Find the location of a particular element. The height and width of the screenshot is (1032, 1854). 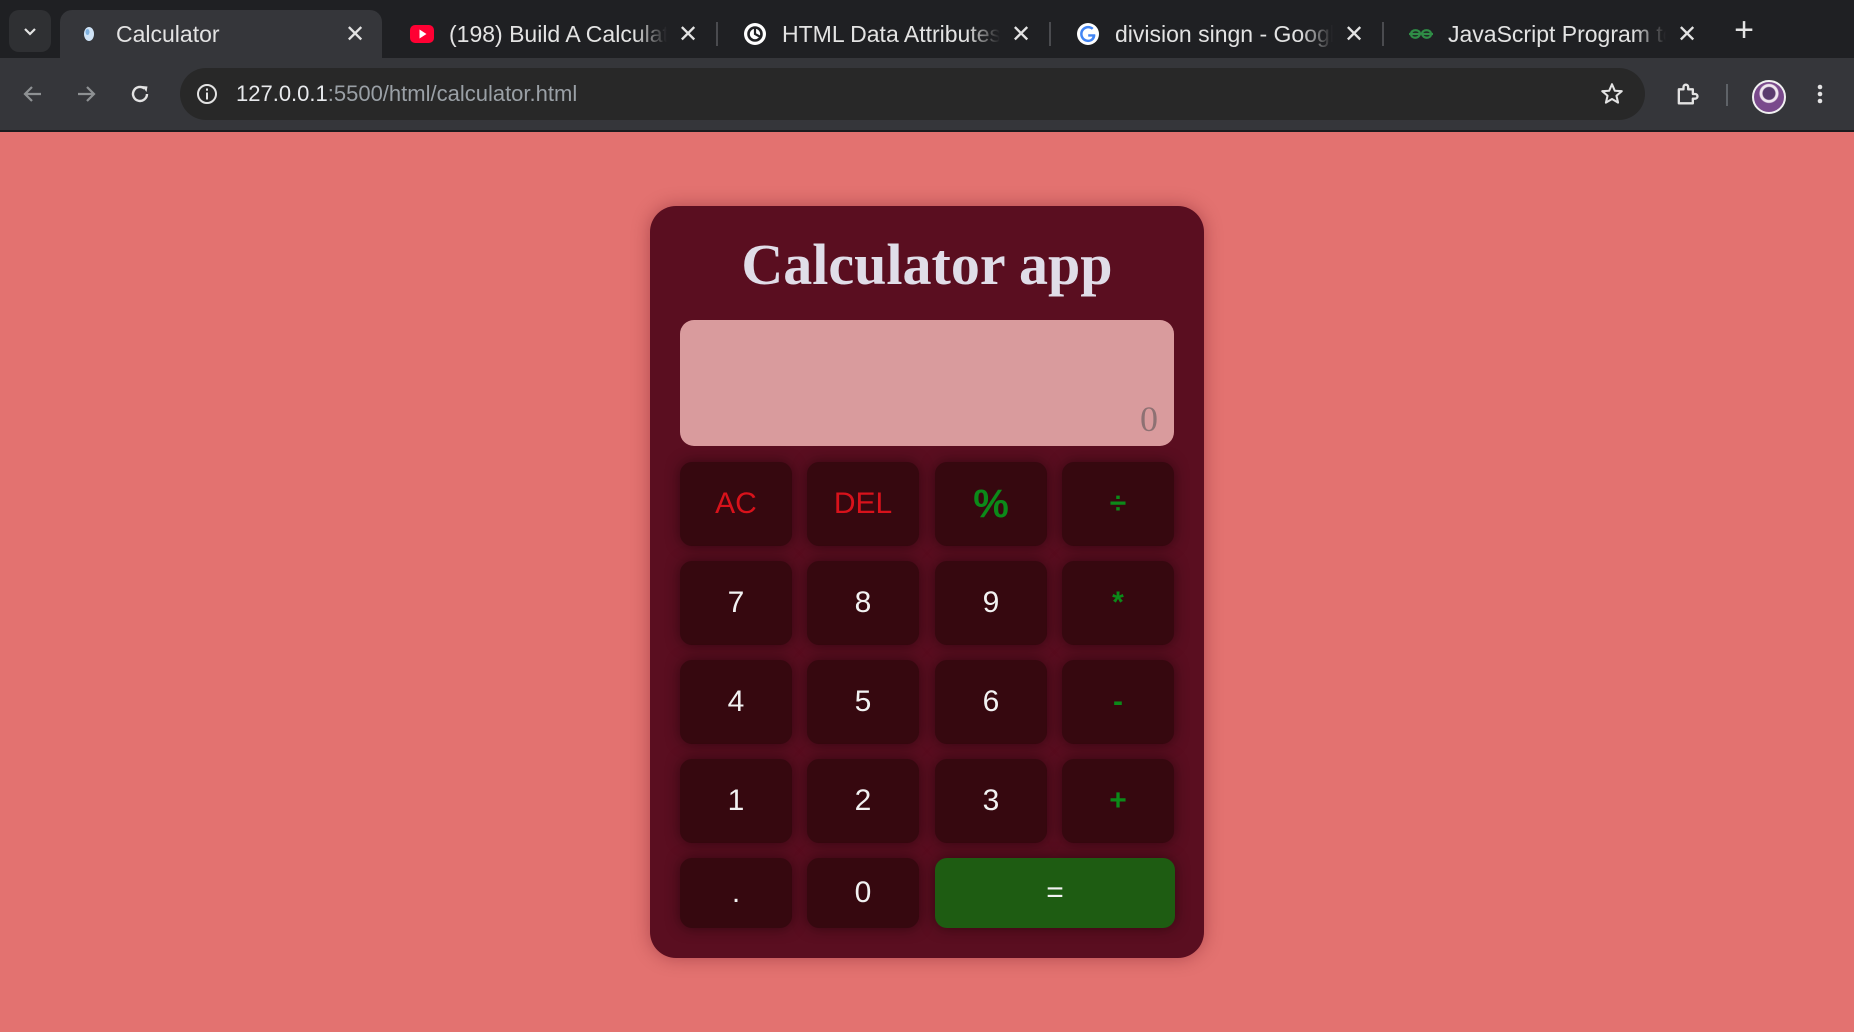

calculator-display: 0 is located at coordinates (927, 383).